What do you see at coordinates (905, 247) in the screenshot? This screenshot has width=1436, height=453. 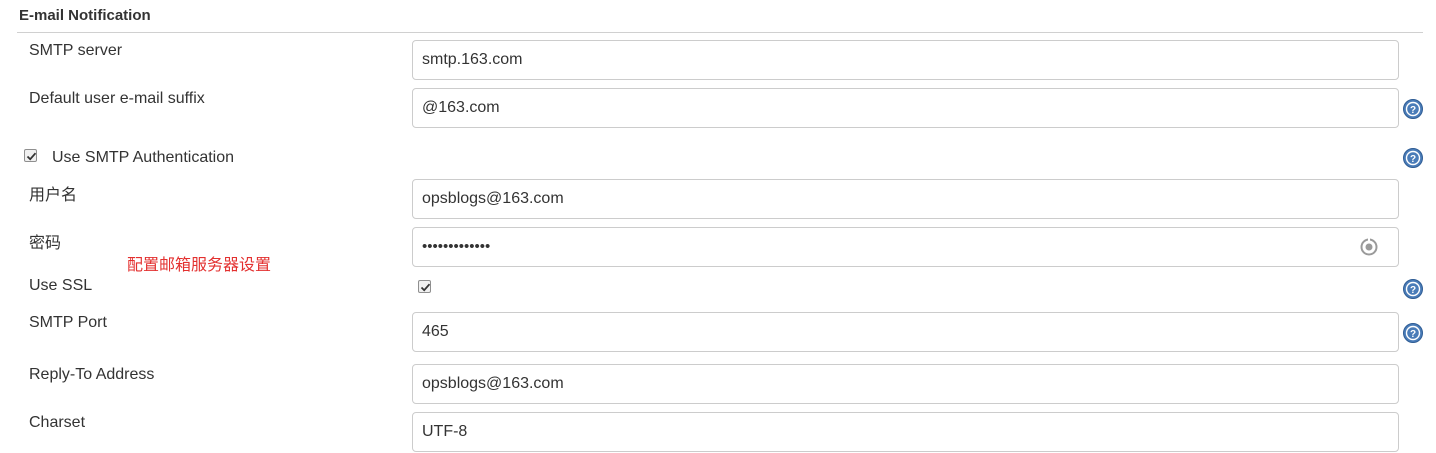 I see `password-input: •••••••••••••` at bounding box center [905, 247].